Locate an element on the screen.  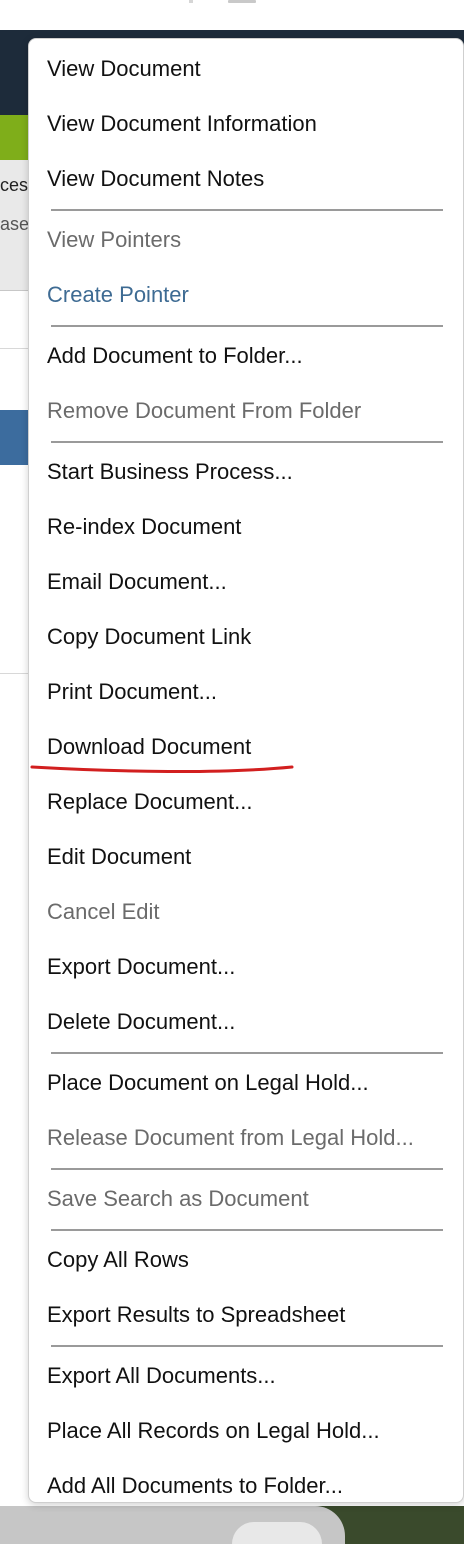
bg-clipped-text-1: ces is located at coordinates (14, 185).